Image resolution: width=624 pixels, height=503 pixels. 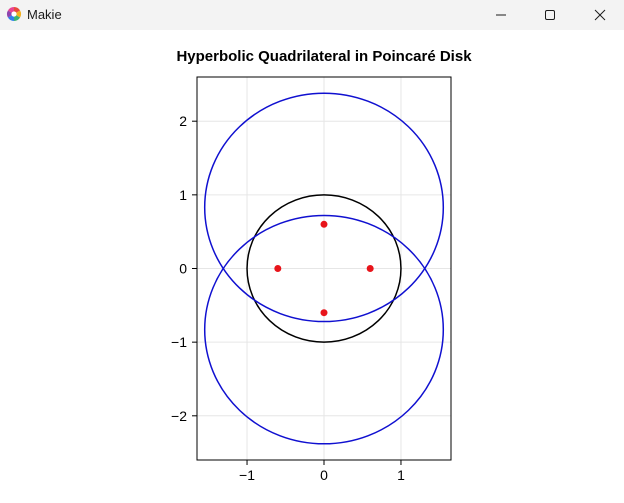 I want to click on y-tick-label: −2, so click(x=179, y=416).